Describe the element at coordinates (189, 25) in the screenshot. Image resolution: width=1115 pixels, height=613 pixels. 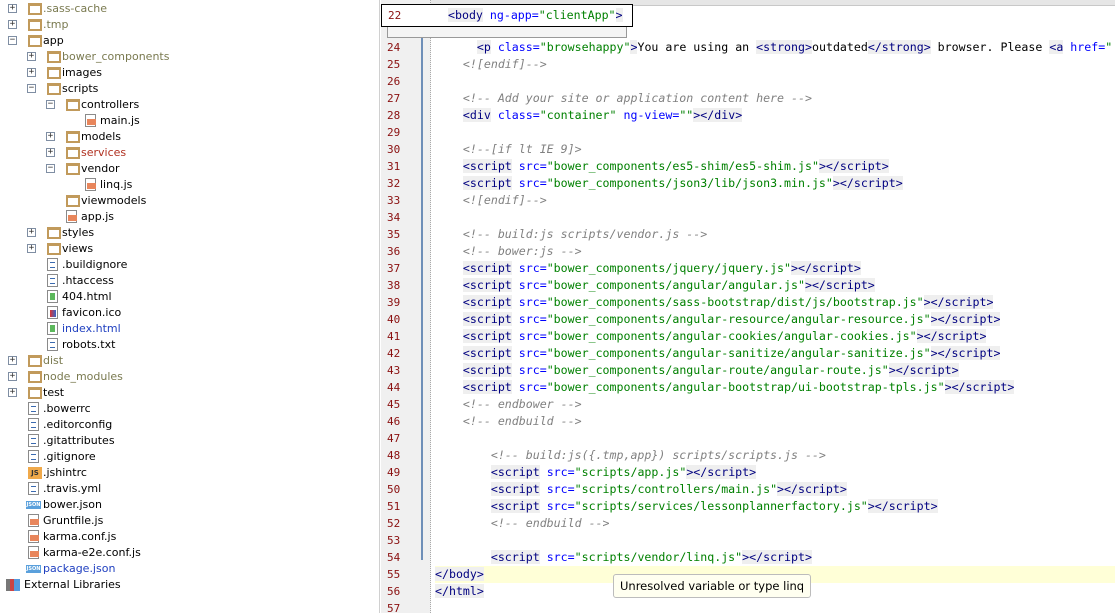
I see `tree-item: + .tmp` at that location.